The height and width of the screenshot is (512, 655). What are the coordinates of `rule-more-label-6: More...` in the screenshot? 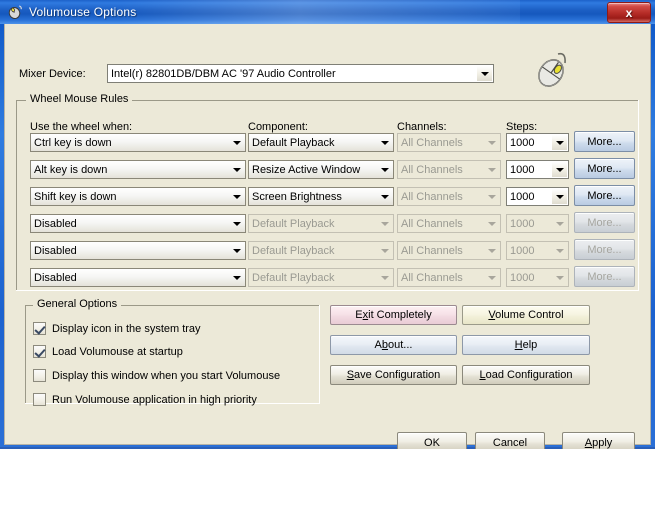 It's located at (604, 276).